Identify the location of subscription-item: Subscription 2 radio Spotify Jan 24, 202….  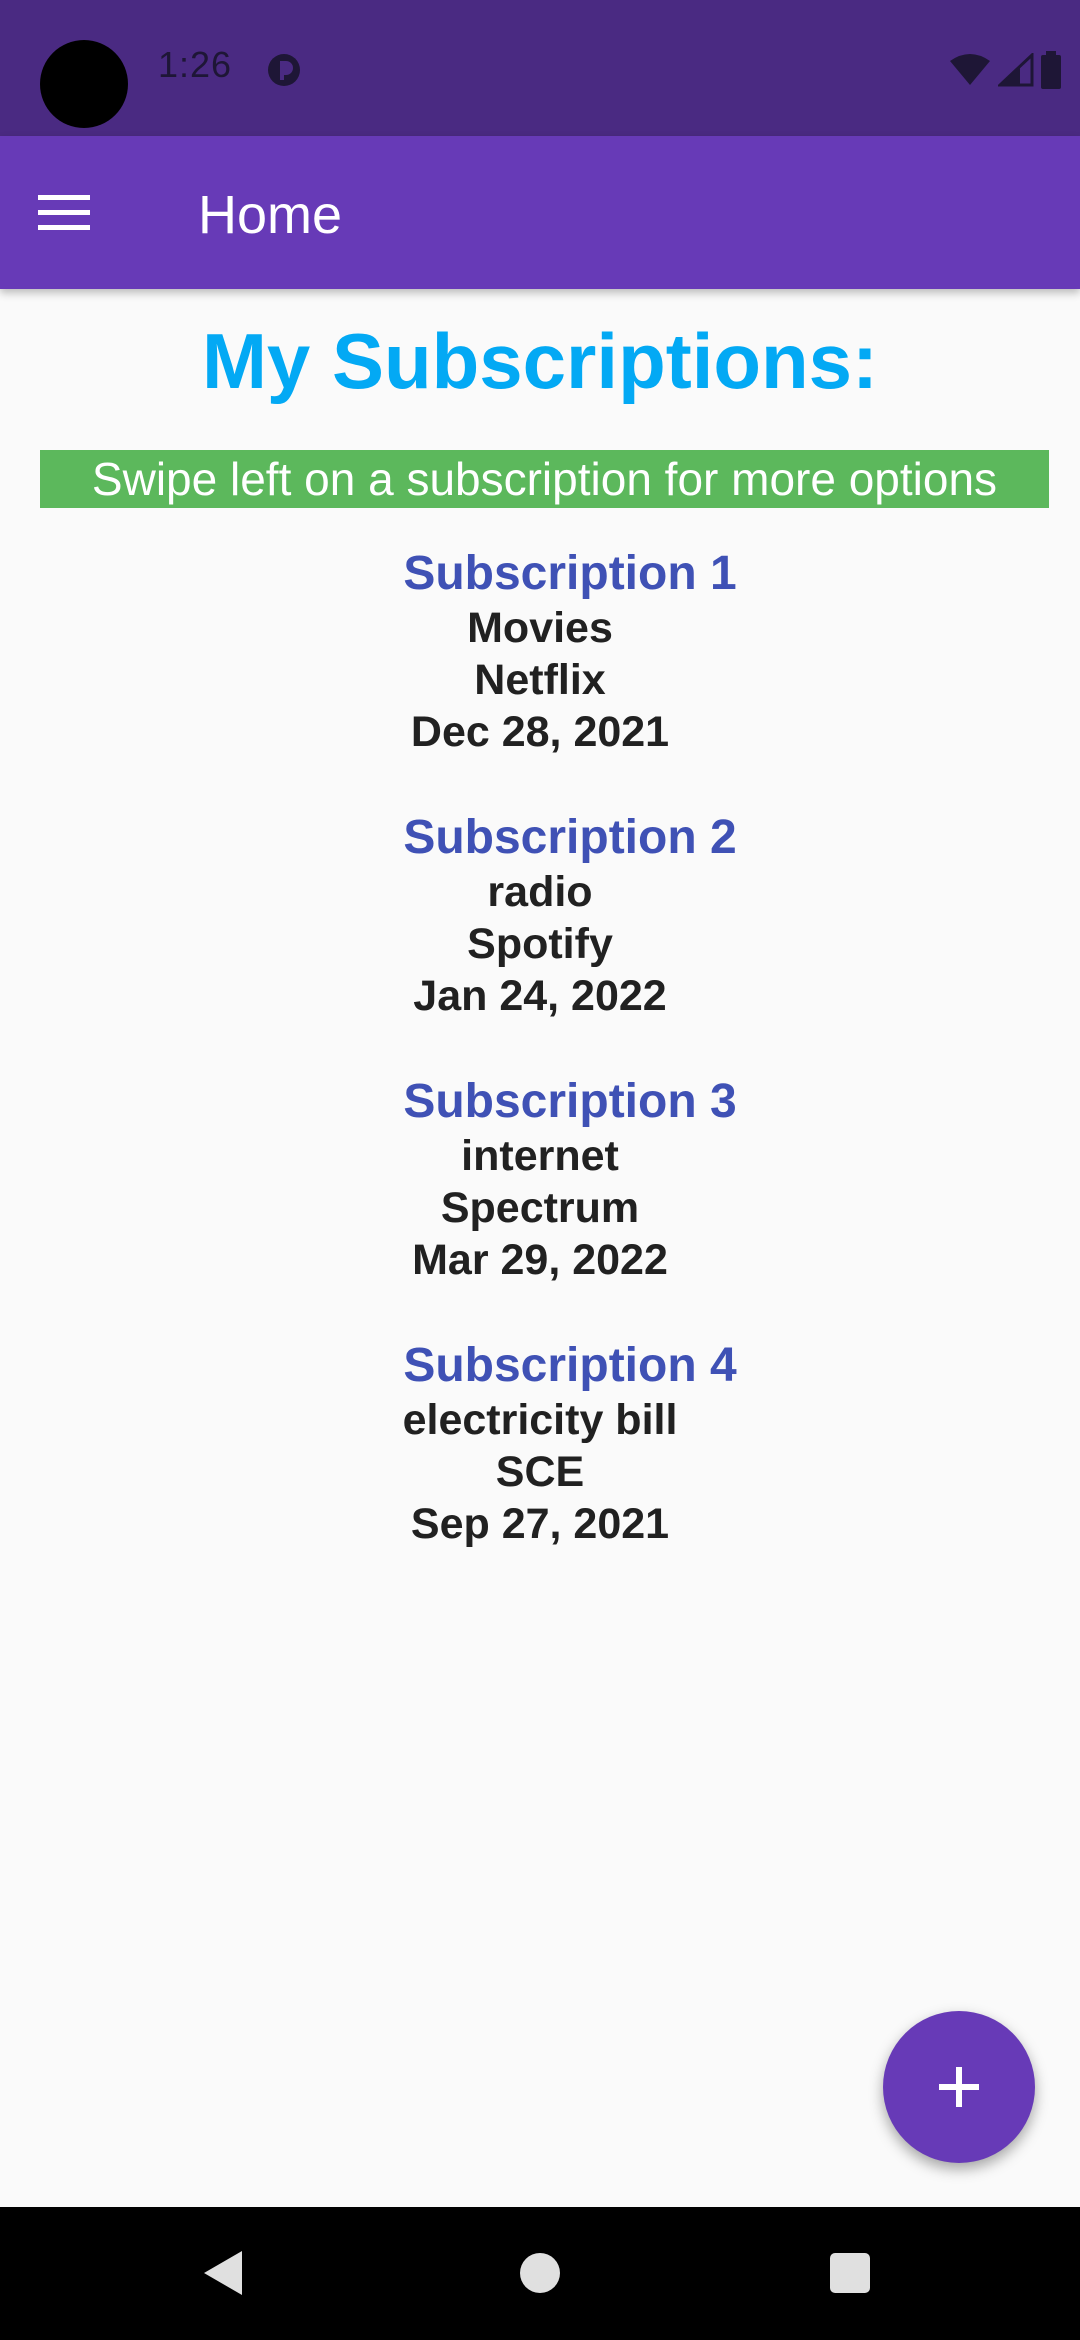
(540, 942).